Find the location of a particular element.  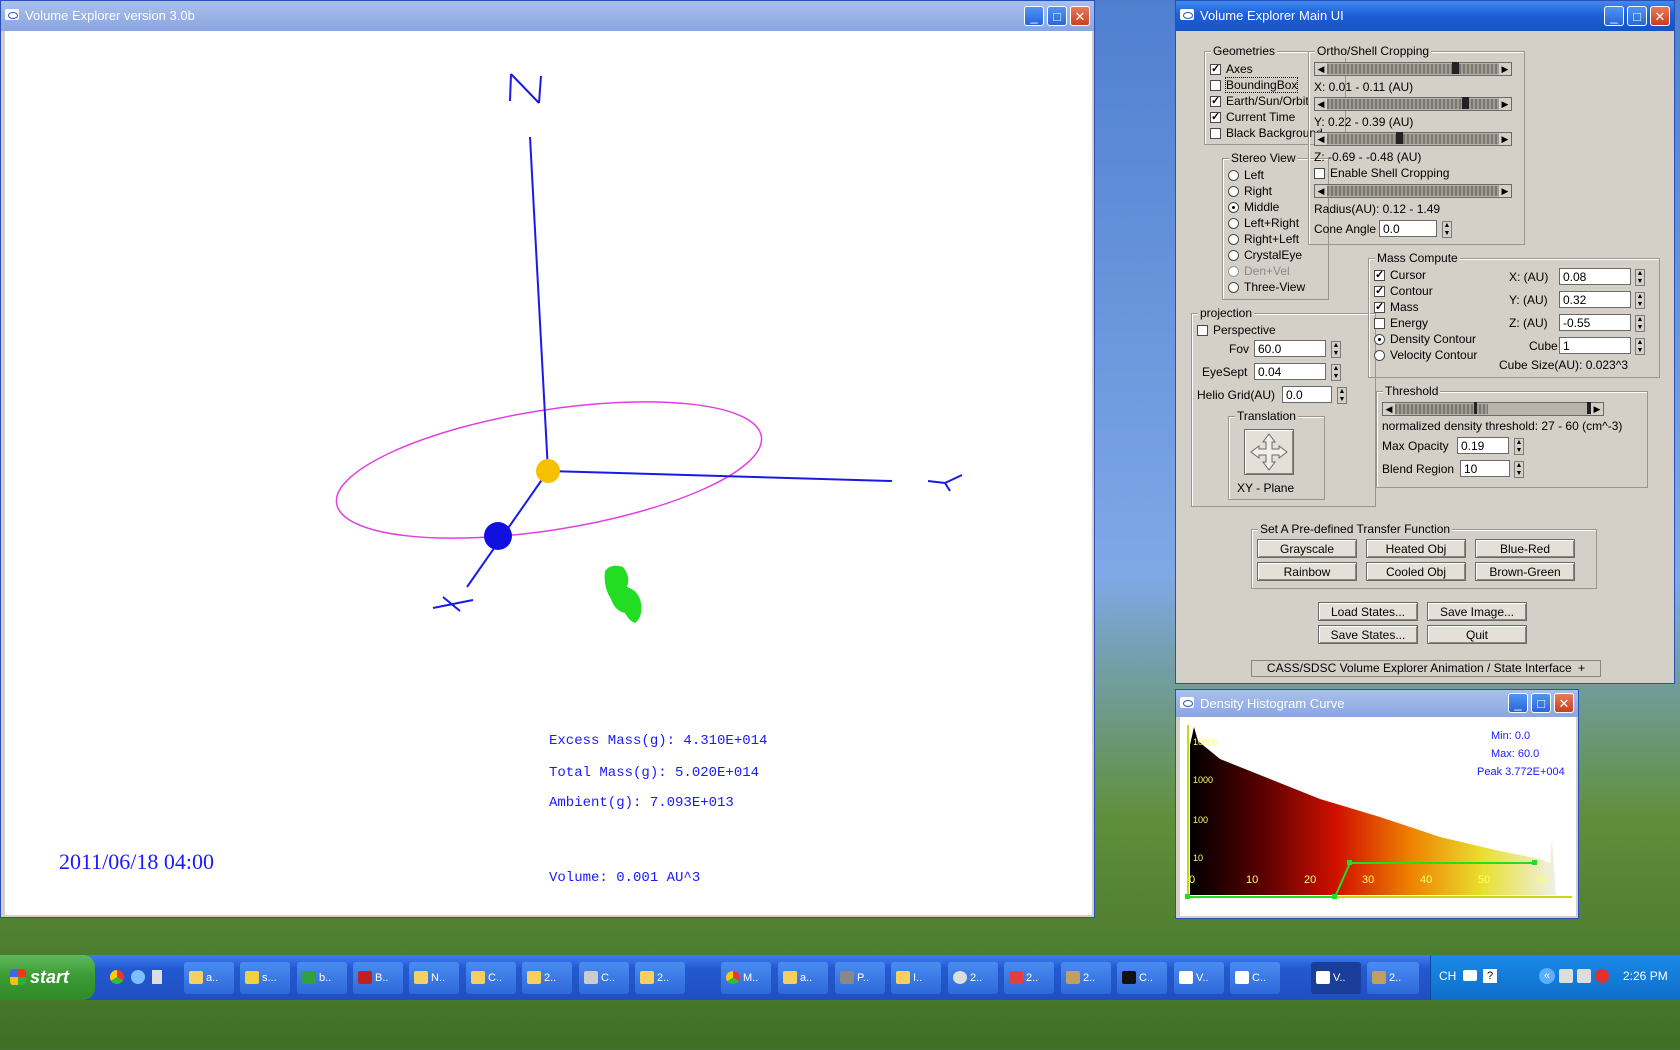

taskbar-item-app: b.. is located at coordinates (322, 978).